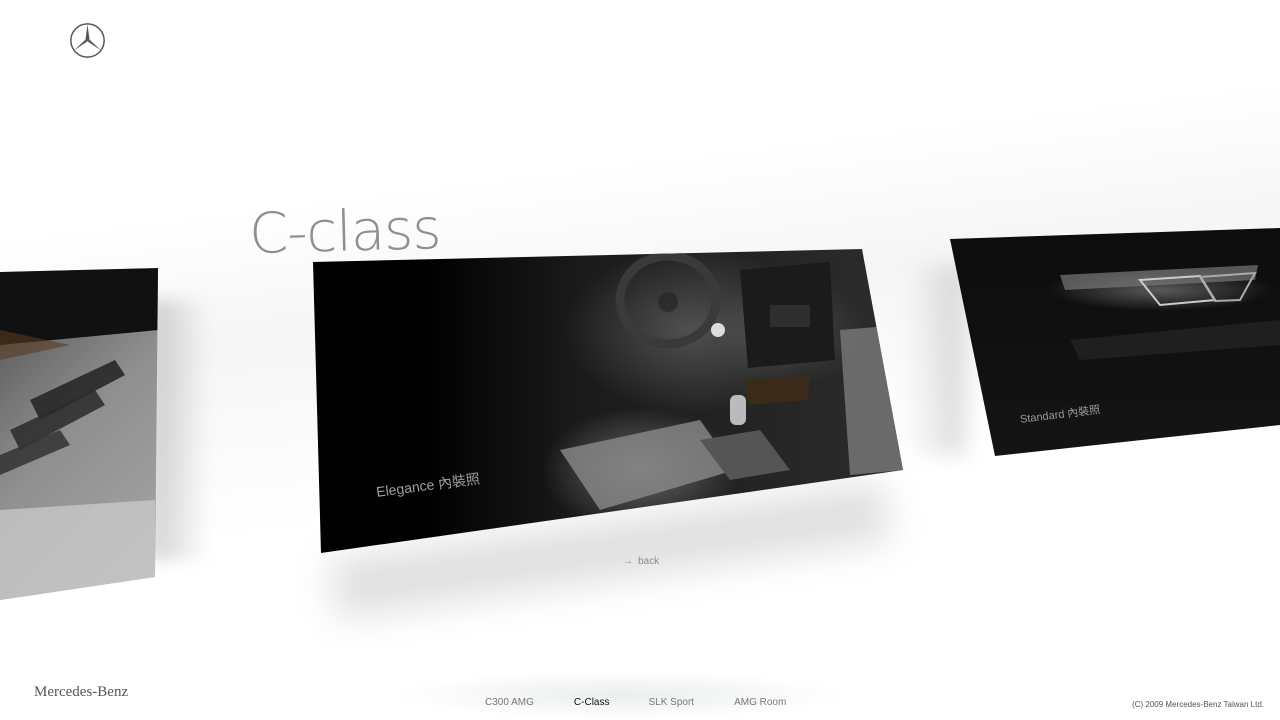 The height and width of the screenshot is (720, 1280). I want to click on nav-item-slk-sport: SLK Sport, so click(671, 702).